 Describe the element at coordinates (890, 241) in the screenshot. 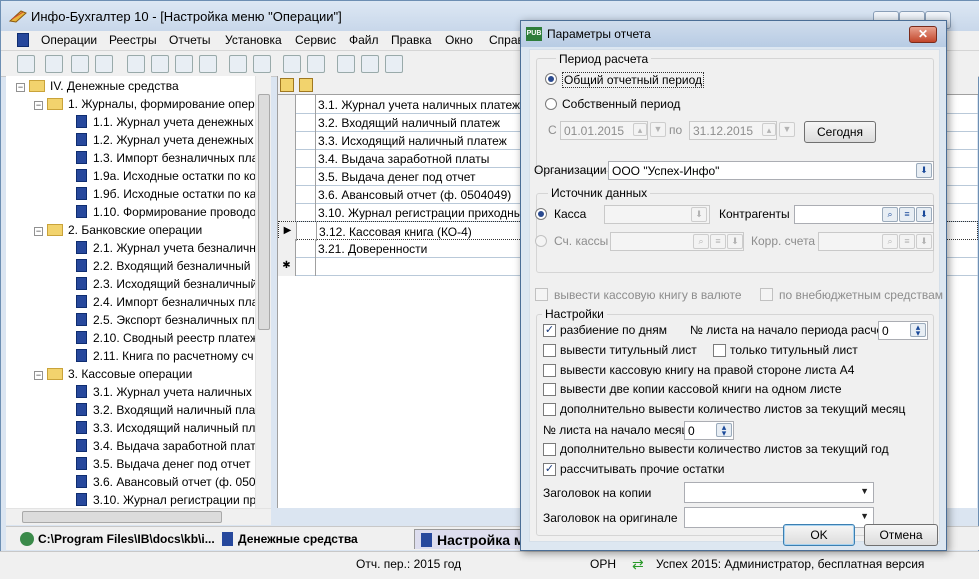

I see `corr-accounts-search-icon: ⌕` at that location.